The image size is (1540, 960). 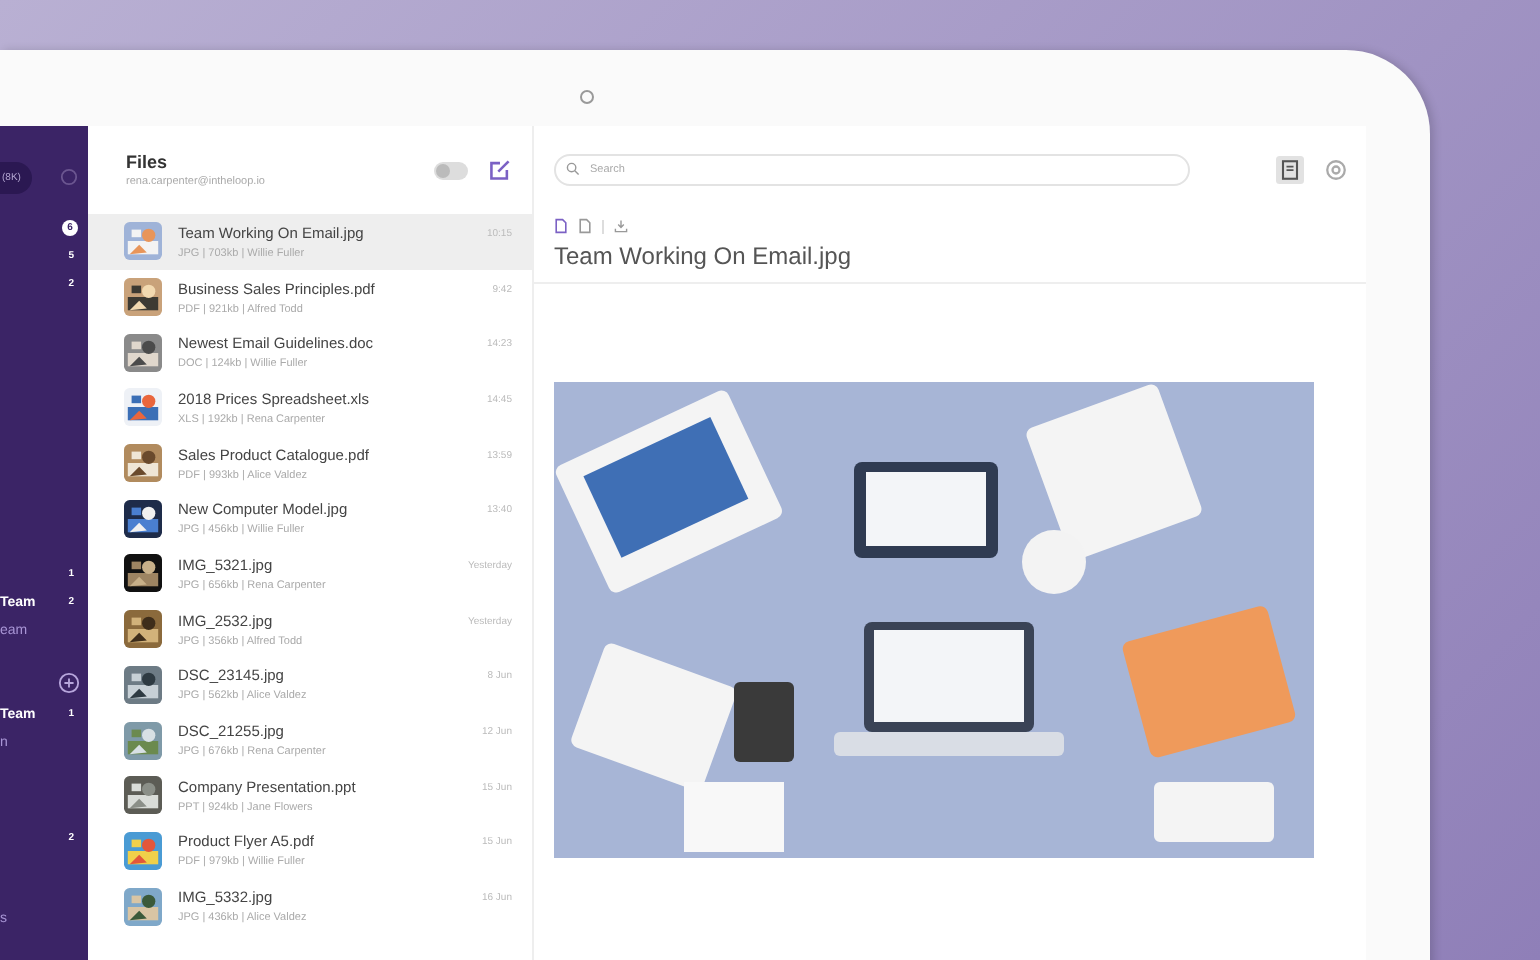 What do you see at coordinates (148, 162) in the screenshot?
I see `panel-title: Files` at bounding box center [148, 162].